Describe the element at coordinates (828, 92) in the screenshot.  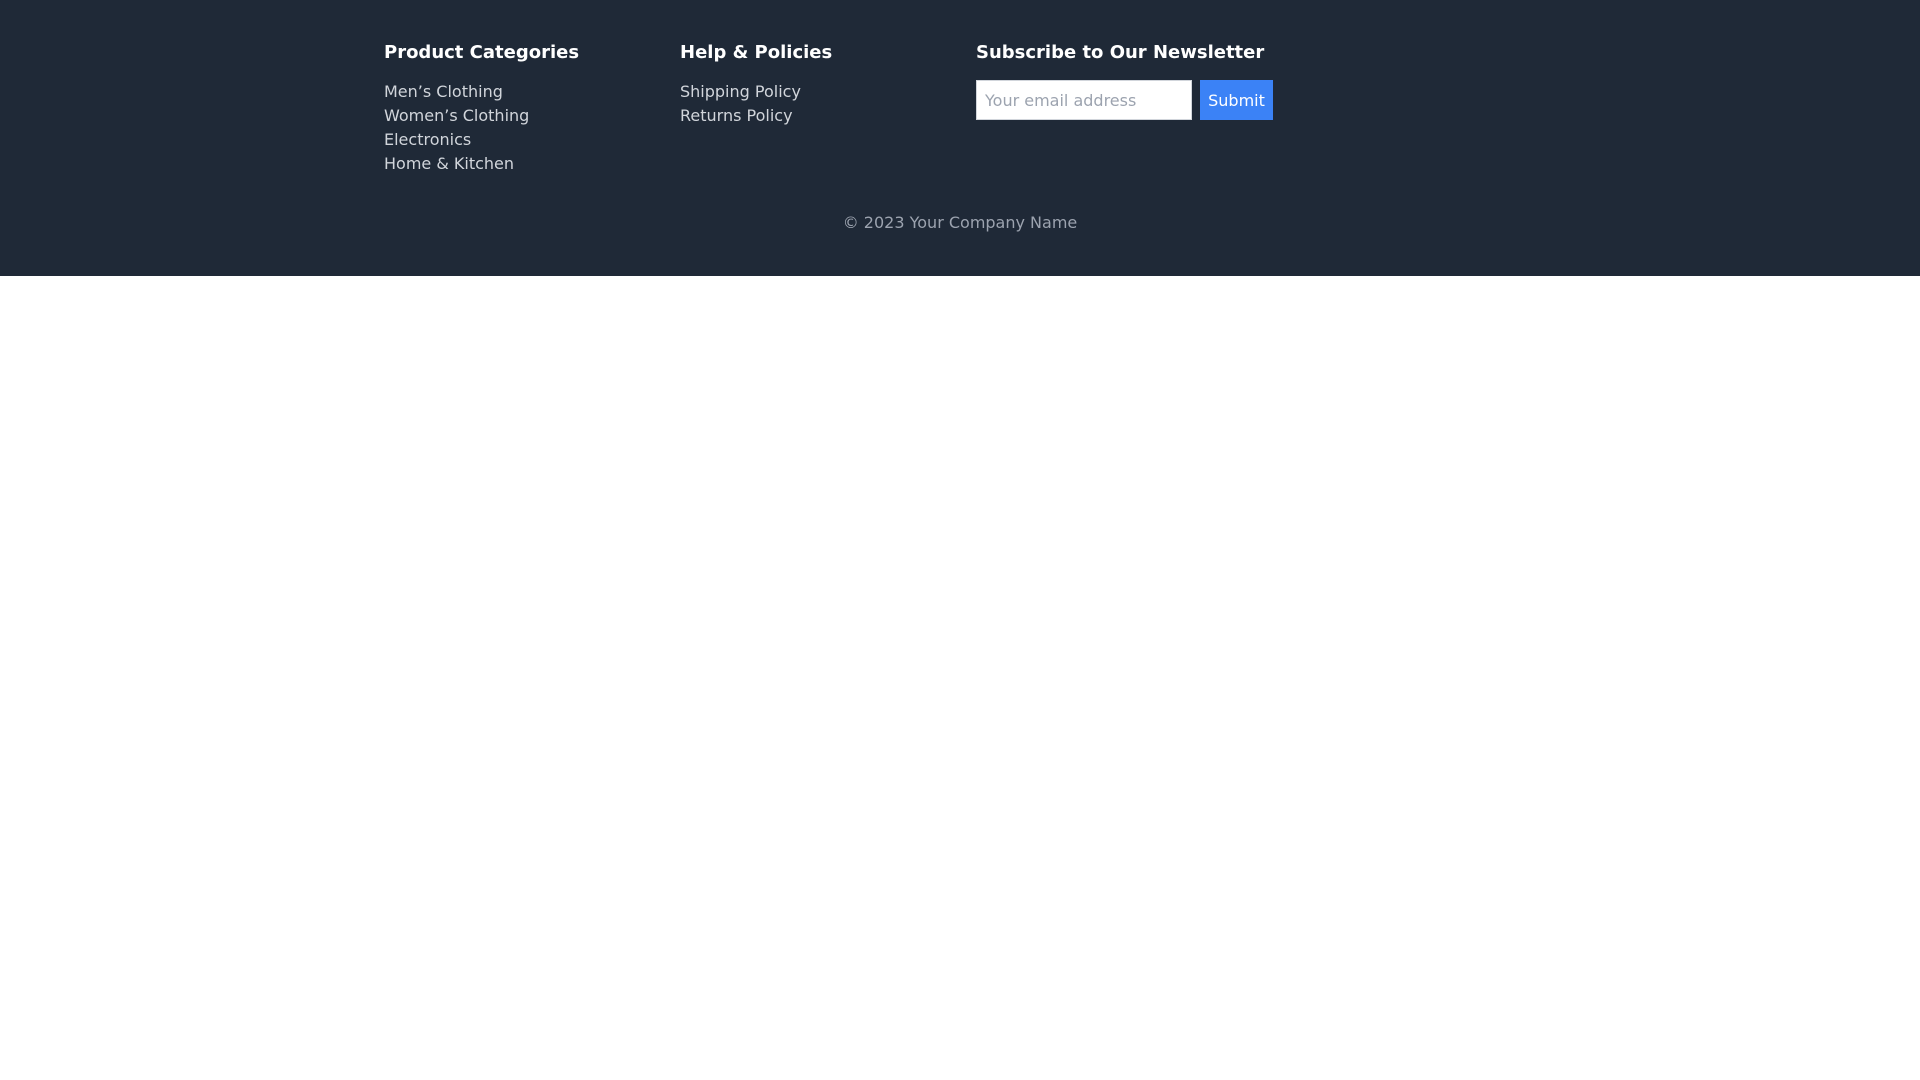
I see `shipping-policy-link: Shipping Policy` at that location.